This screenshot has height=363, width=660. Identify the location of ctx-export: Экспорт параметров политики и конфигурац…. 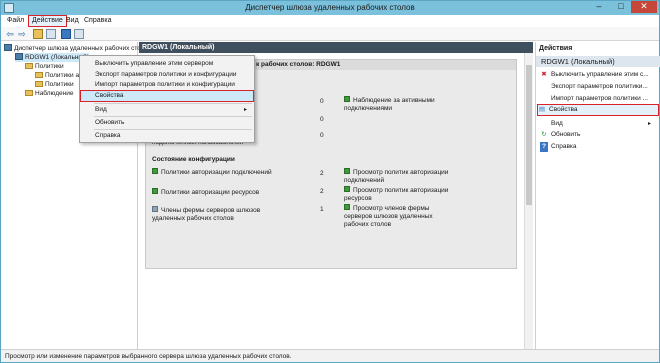
(166, 75).